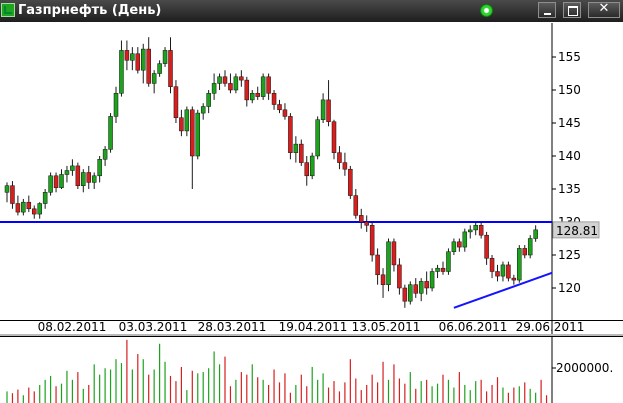  I want to click on price-tick-label: 150, so click(569, 90).